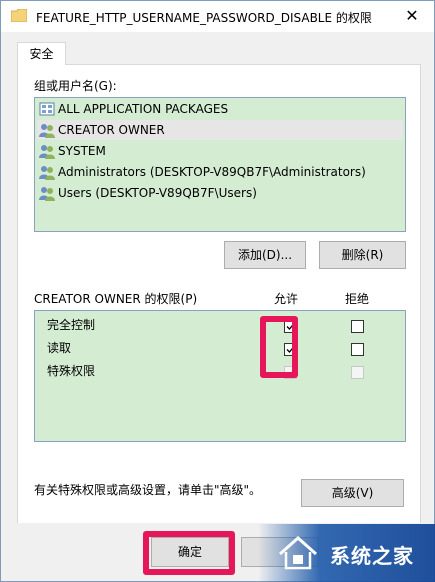 The image size is (435, 582). I want to click on perm-label: 读取, so click(59, 348).